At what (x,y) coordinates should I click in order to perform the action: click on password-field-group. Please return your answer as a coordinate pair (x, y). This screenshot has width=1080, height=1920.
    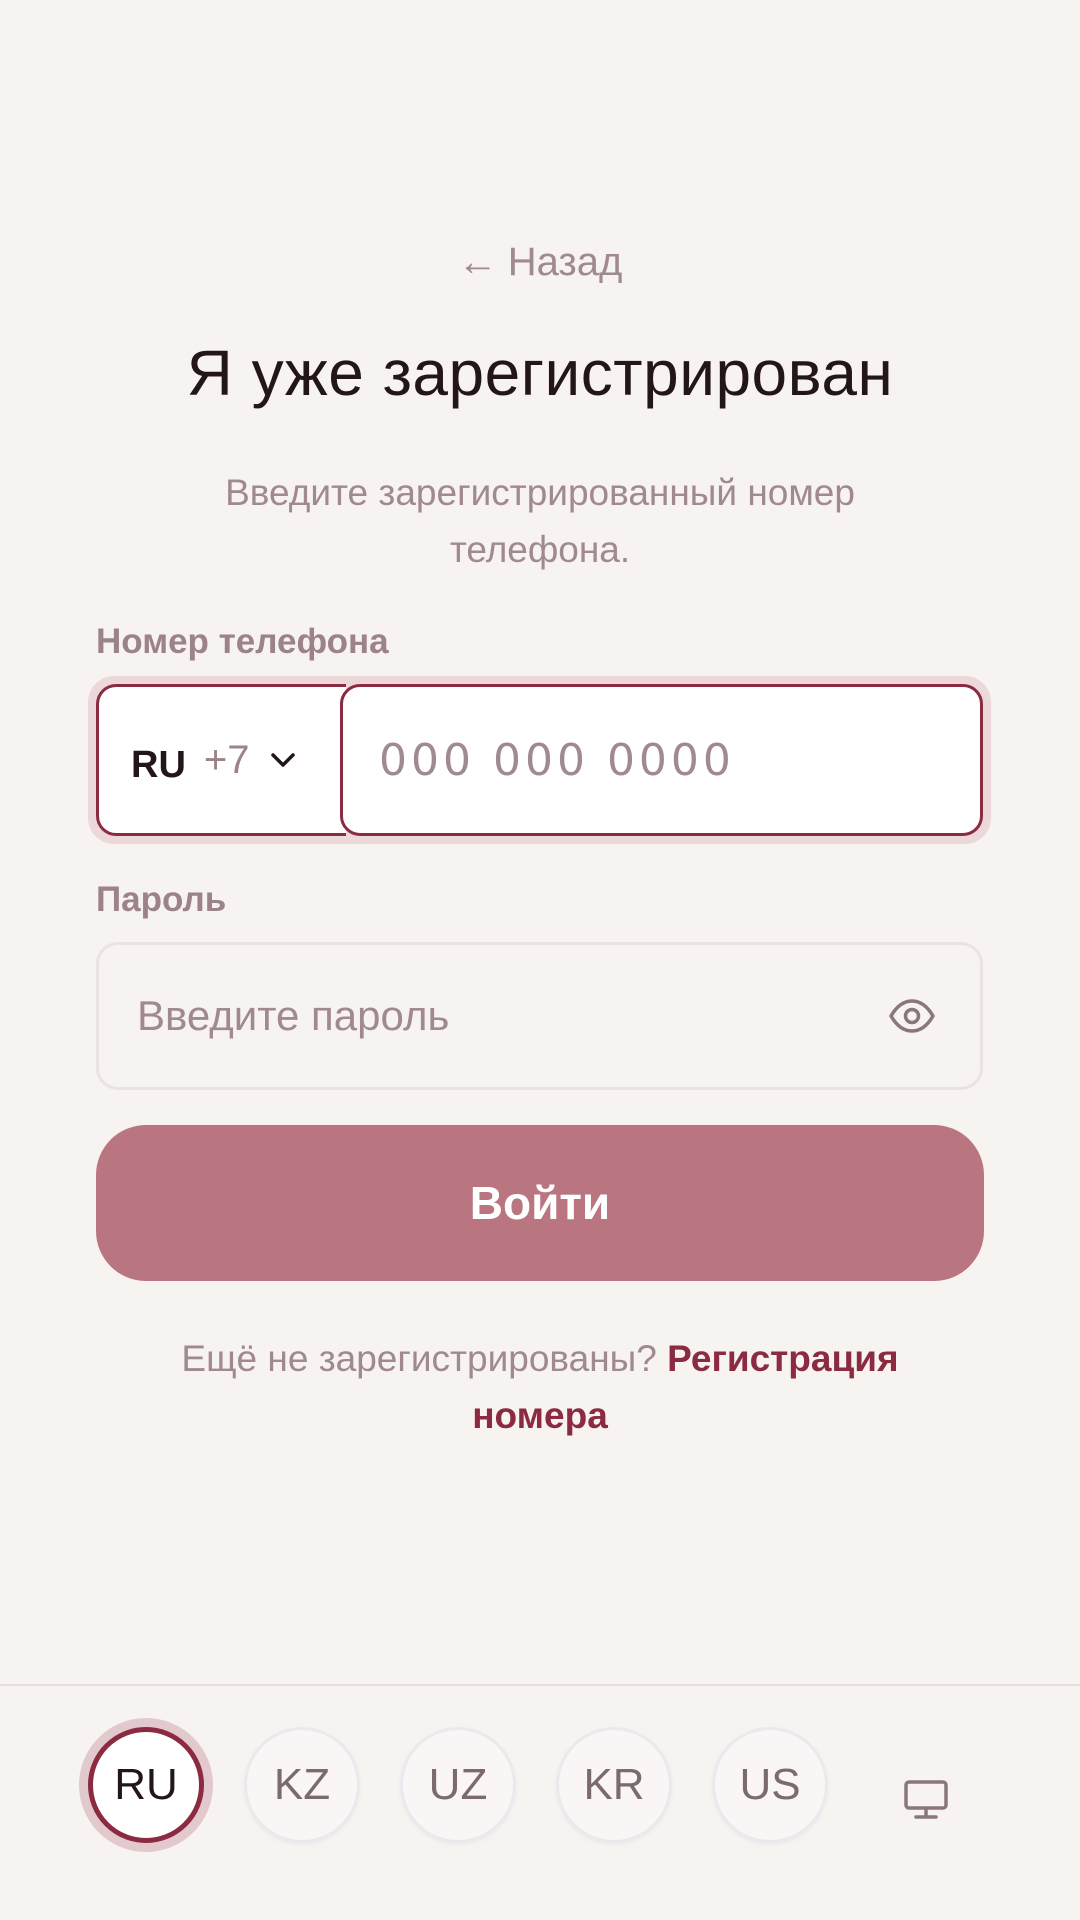
    Looking at the image, I should click on (539, 1016).